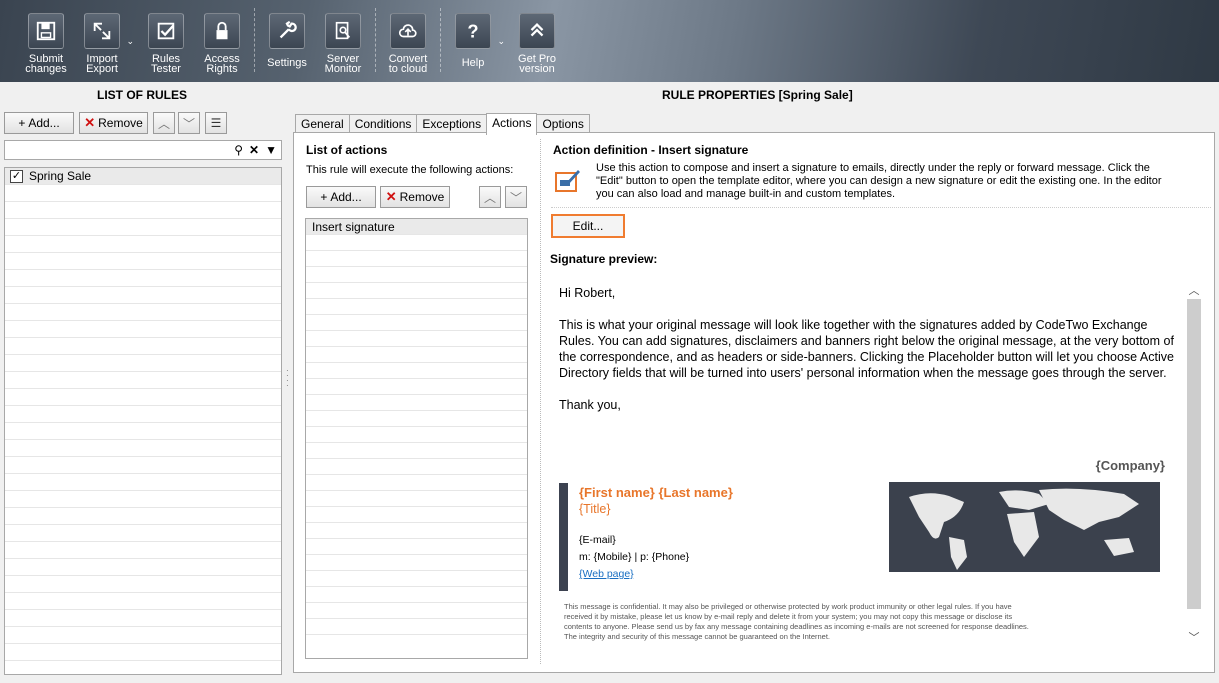  I want to click on list-of-rules-title: LIST OF RULES, so click(142, 95).